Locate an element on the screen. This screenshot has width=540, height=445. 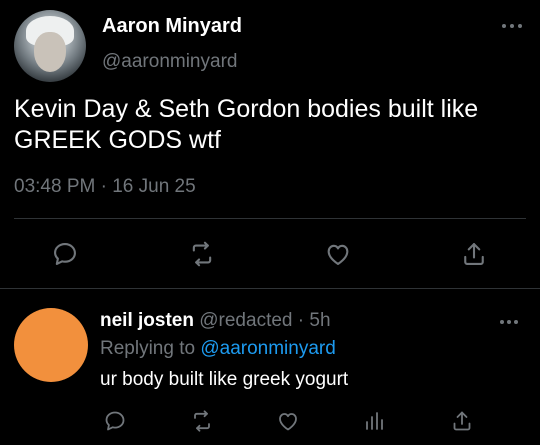
reply-actions is located at coordinates (270, 421).